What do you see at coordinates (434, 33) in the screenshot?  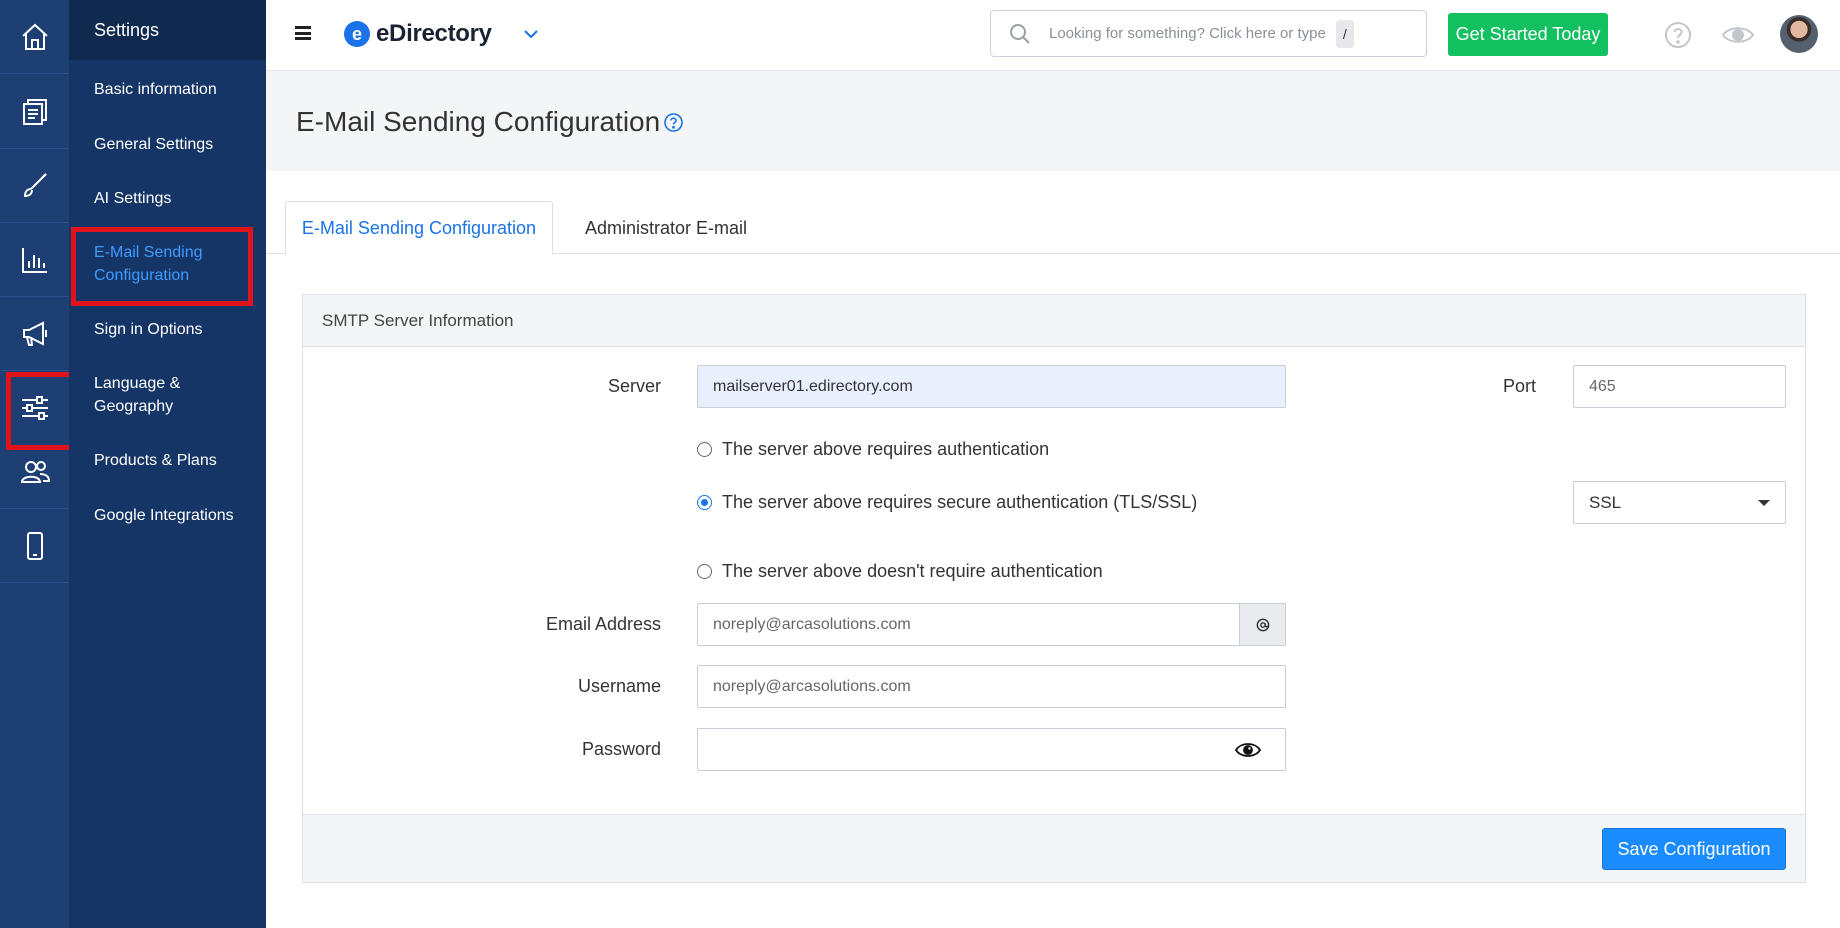 I see `brand-name: eDirectory` at bounding box center [434, 33].